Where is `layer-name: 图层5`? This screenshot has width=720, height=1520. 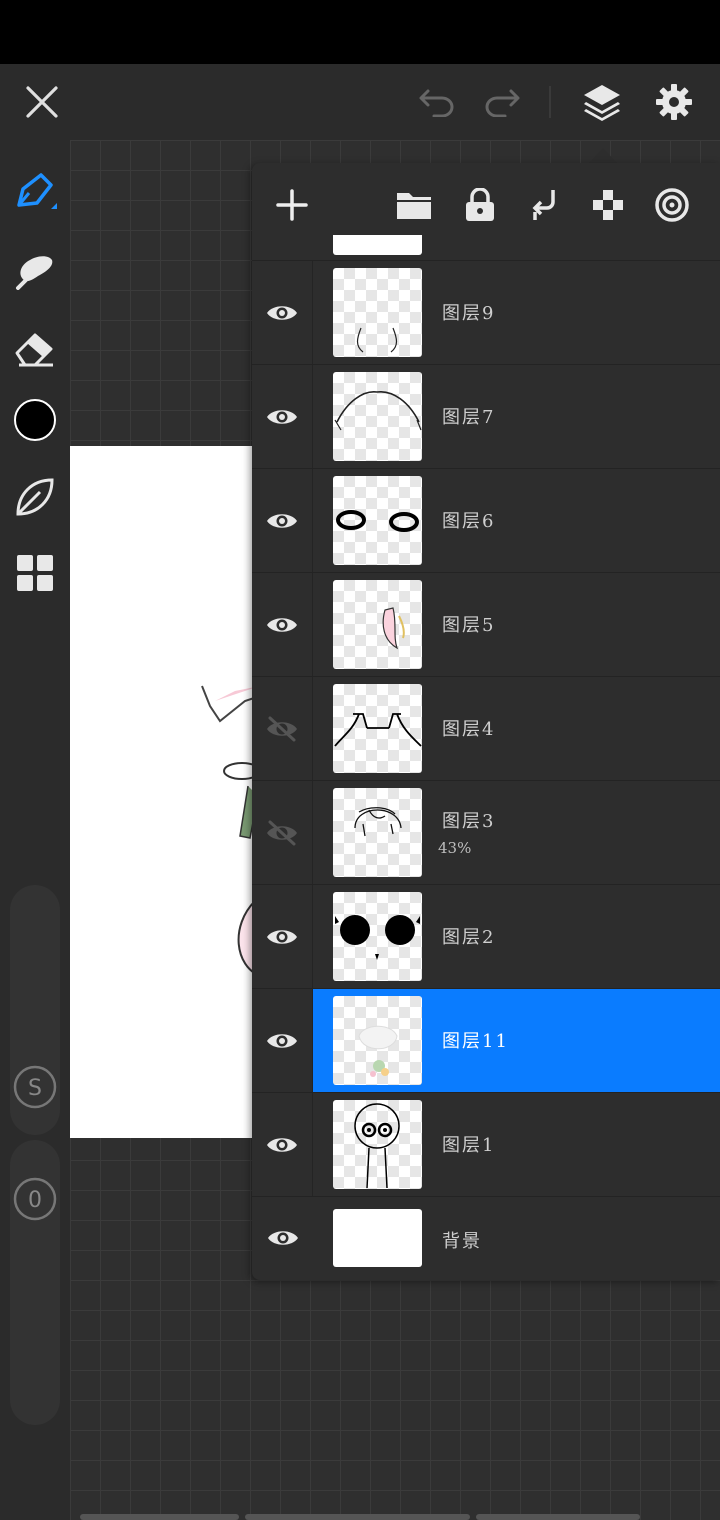
layer-name: 图层5 is located at coordinates (469, 625).